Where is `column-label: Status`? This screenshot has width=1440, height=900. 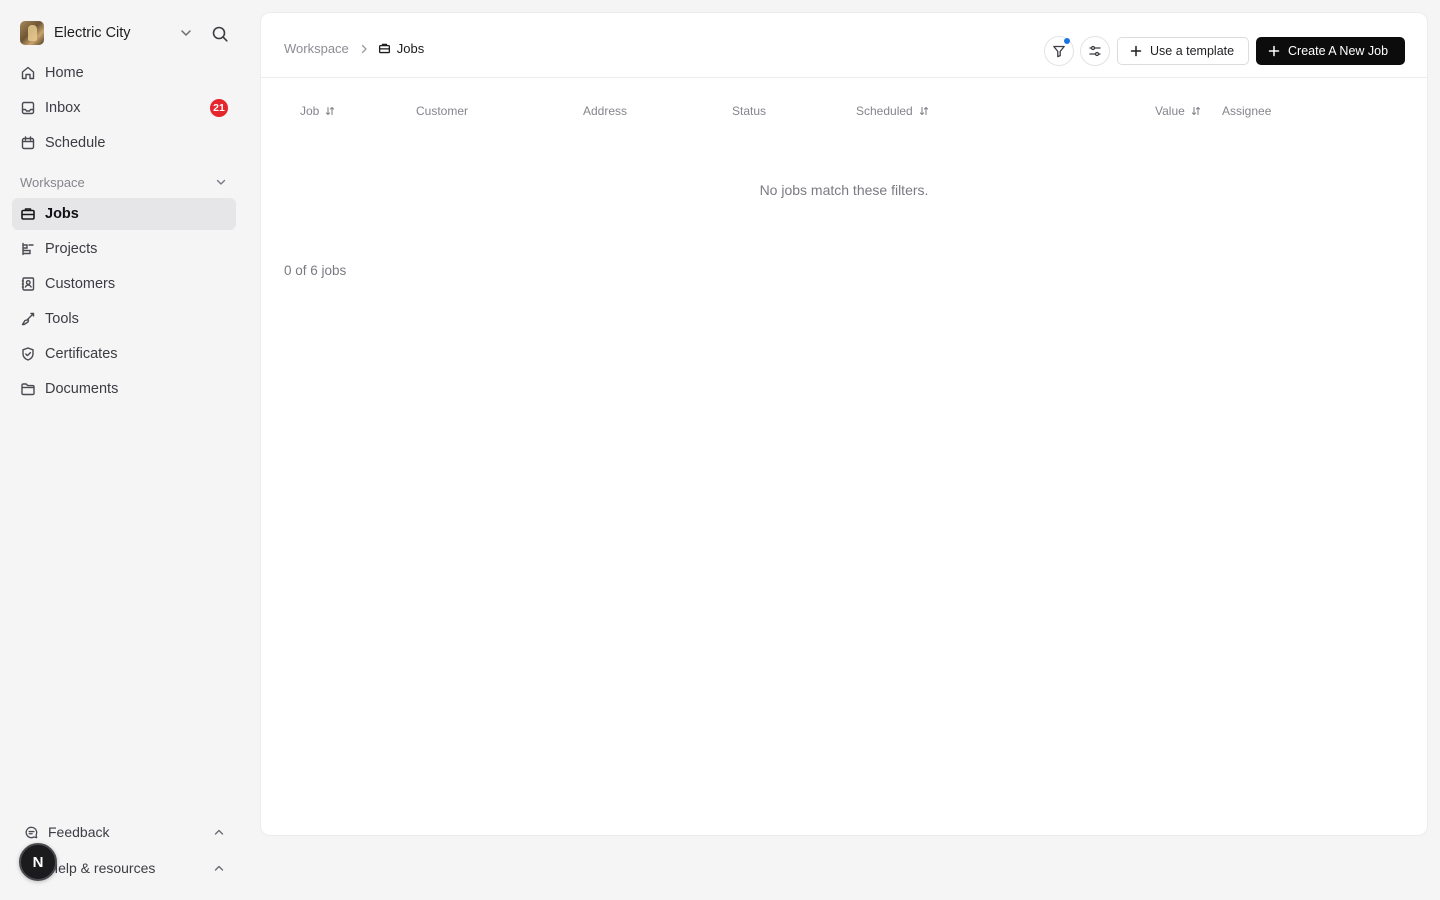
column-label: Status is located at coordinates (749, 111).